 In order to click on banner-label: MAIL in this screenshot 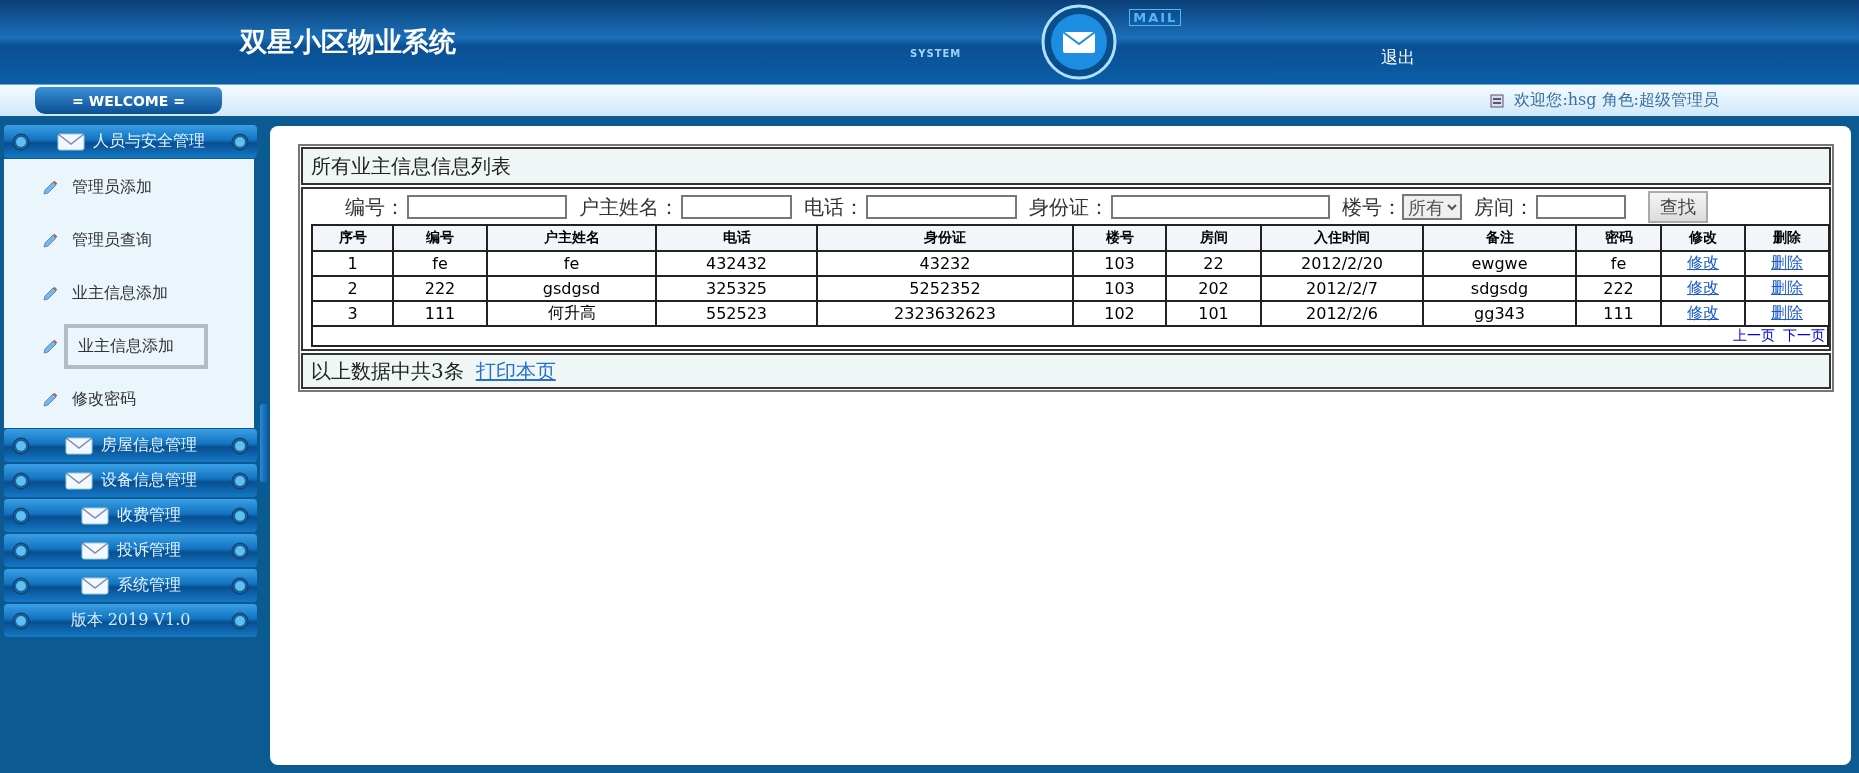, I will do `click(1155, 17)`.